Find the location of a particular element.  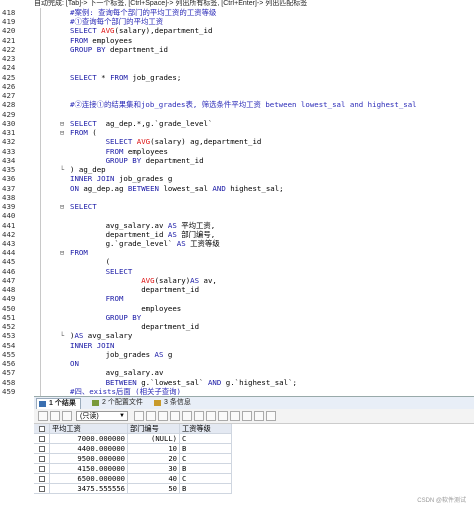

grid-icon is located at coordinates (42, 404).